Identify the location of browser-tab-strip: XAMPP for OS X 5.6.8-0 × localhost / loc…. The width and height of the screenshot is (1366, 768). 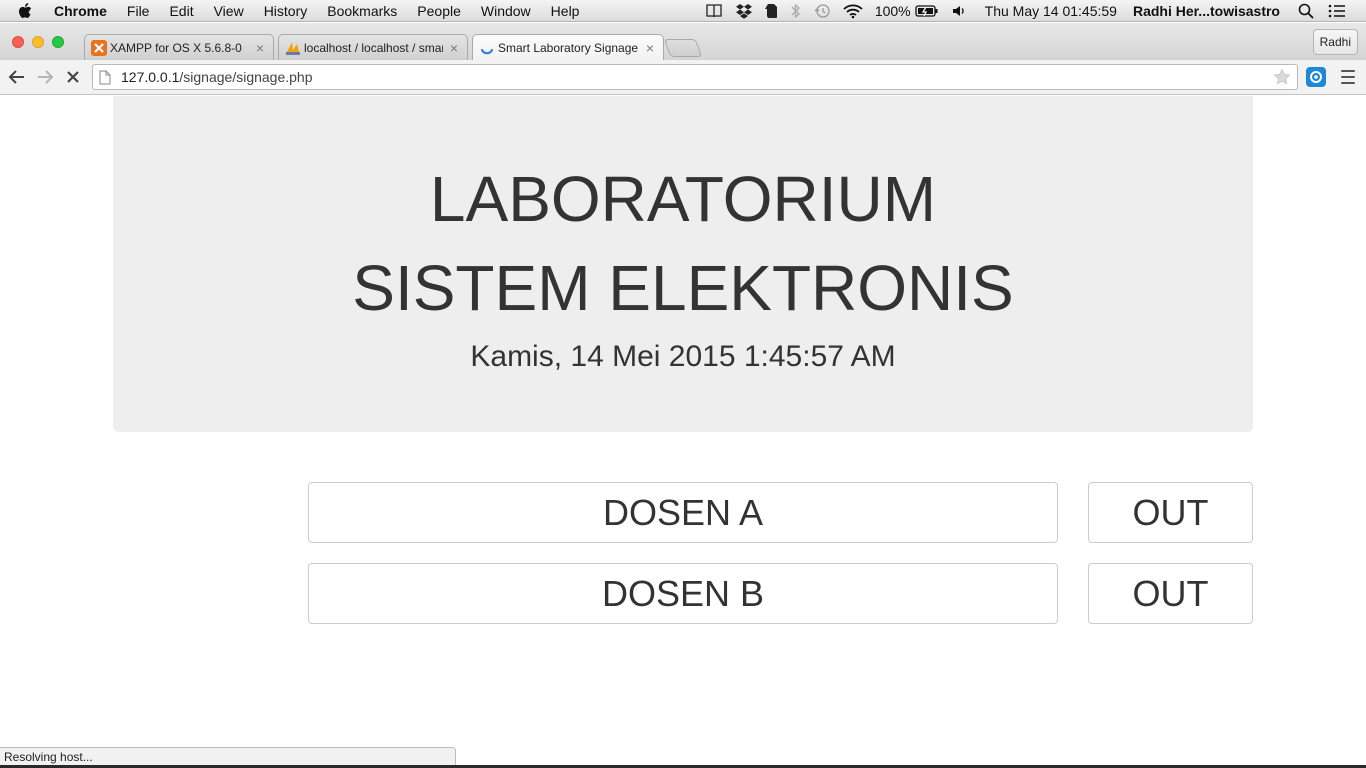
(683, 41).